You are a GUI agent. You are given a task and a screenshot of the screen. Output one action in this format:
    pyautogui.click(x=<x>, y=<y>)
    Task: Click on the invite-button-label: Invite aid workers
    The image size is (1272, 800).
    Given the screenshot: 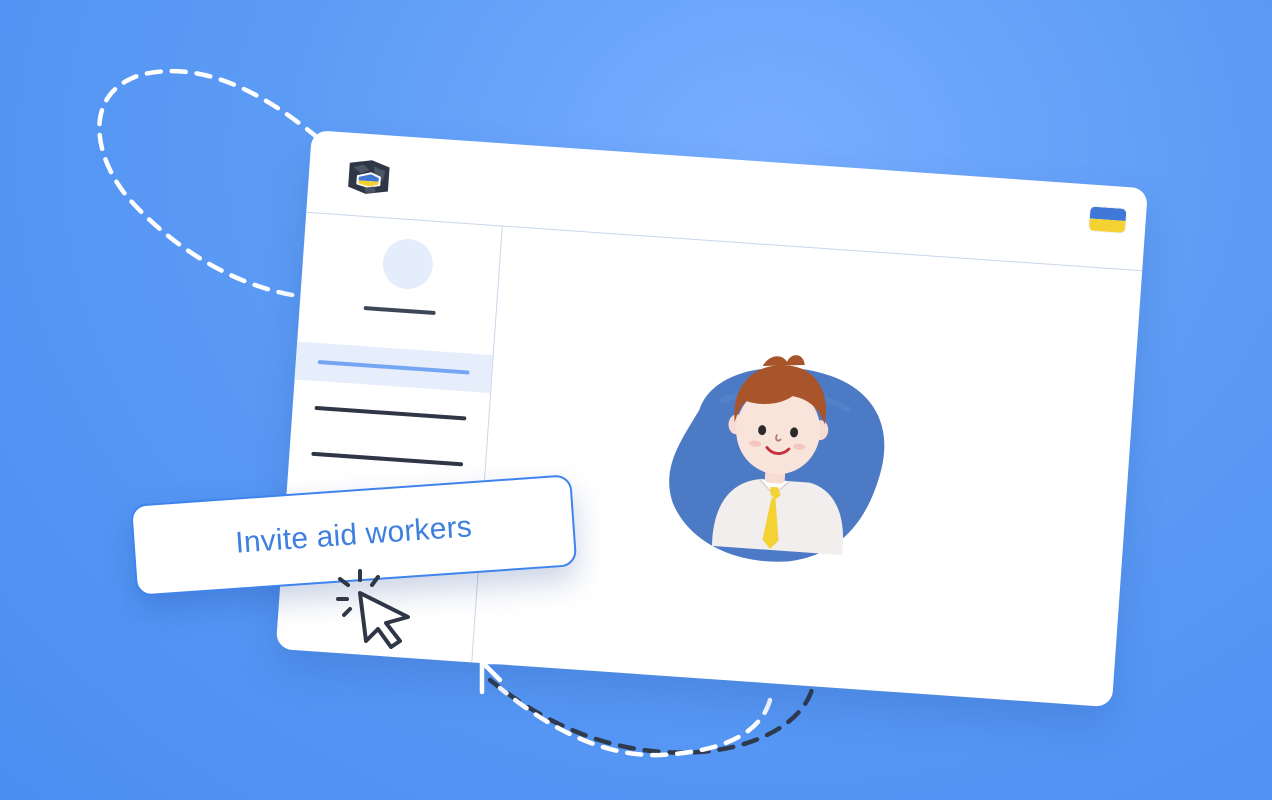 What is the action you would take?
    pyautogui.click(x=354, y=535)
    